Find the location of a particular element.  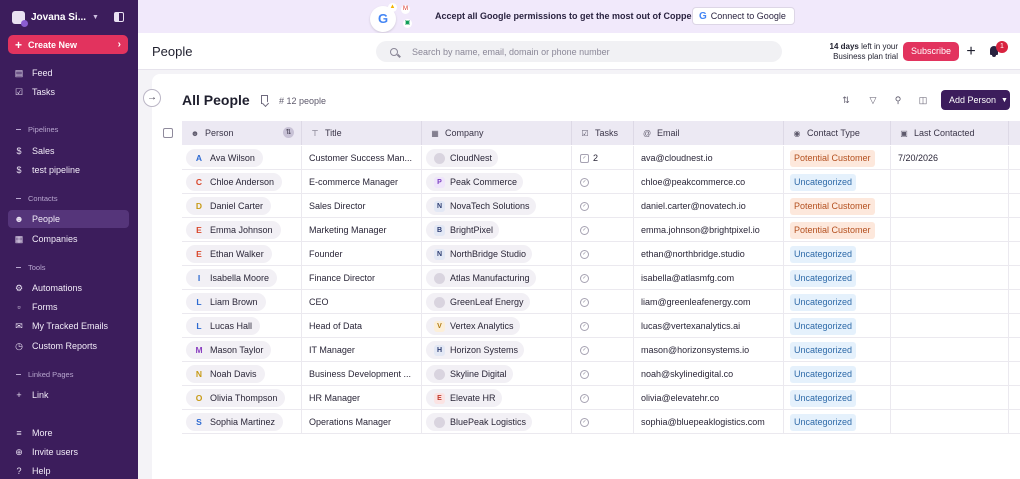

cell-company: N NovaTech Solutions is located at coordinates (497, 206).